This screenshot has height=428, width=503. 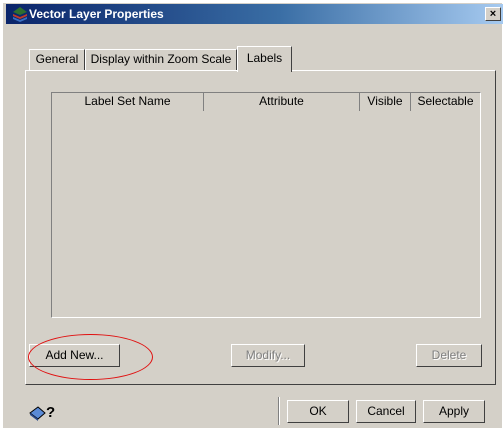 What do you see at coordinates (279, 411) in the screenshot?
I see `footer-separator` at bounding box center [279, 411].